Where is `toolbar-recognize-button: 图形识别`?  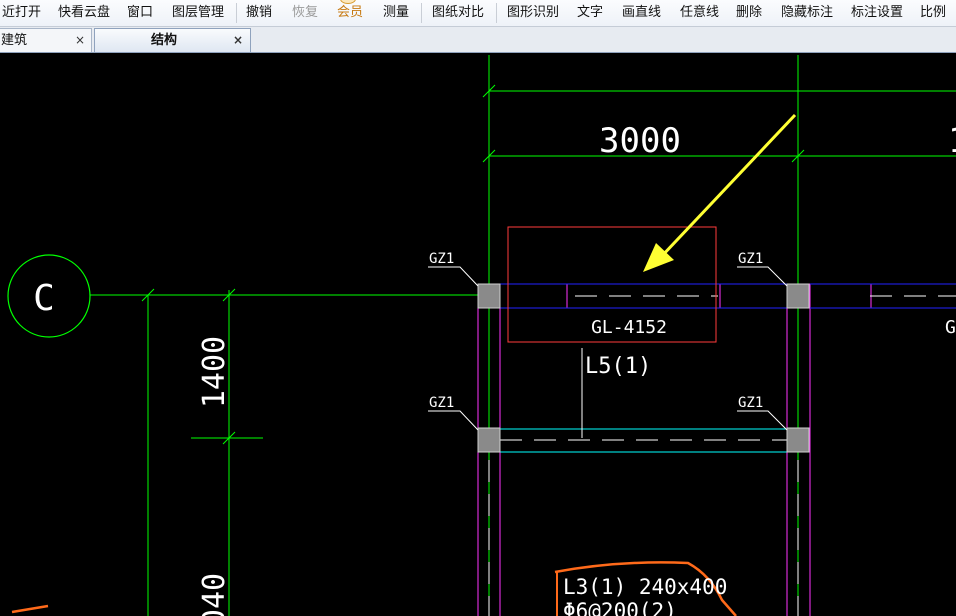 toolbar-recognize-button: 图形识别 is located at coordinates (533, 13).